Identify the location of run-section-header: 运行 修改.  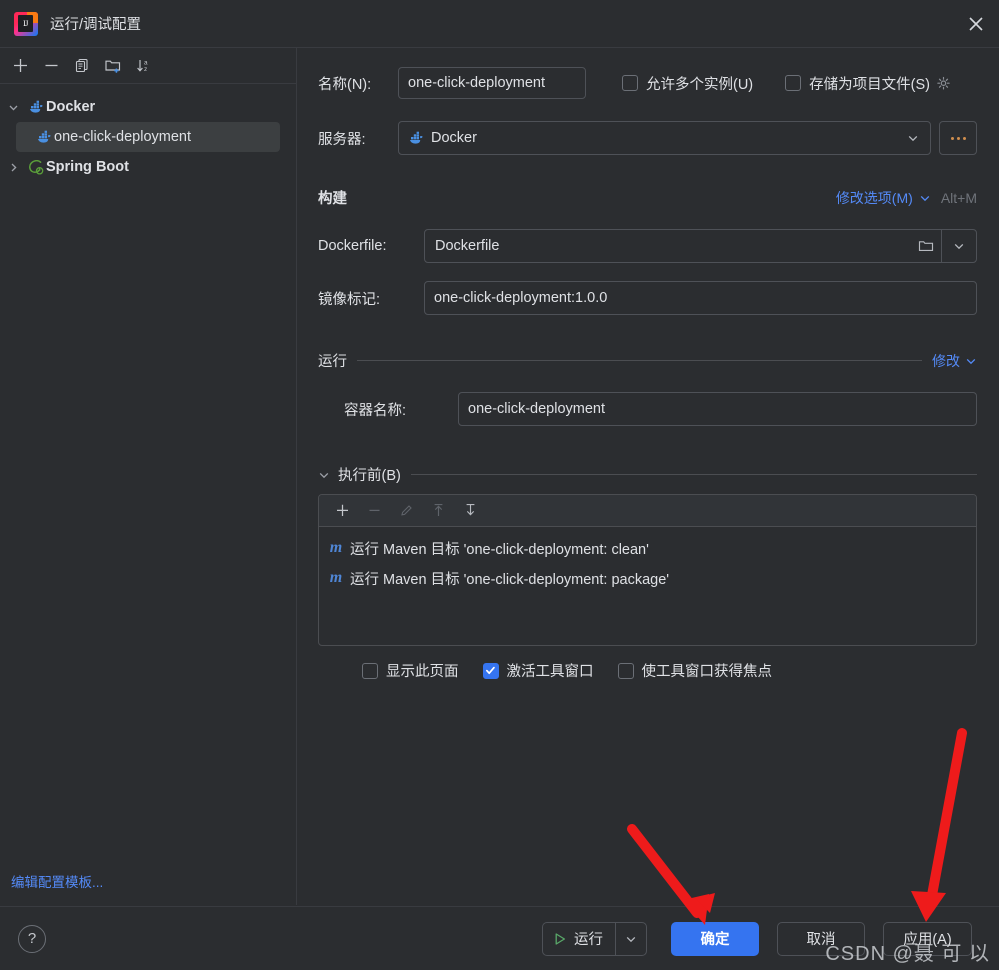
(647, 360).